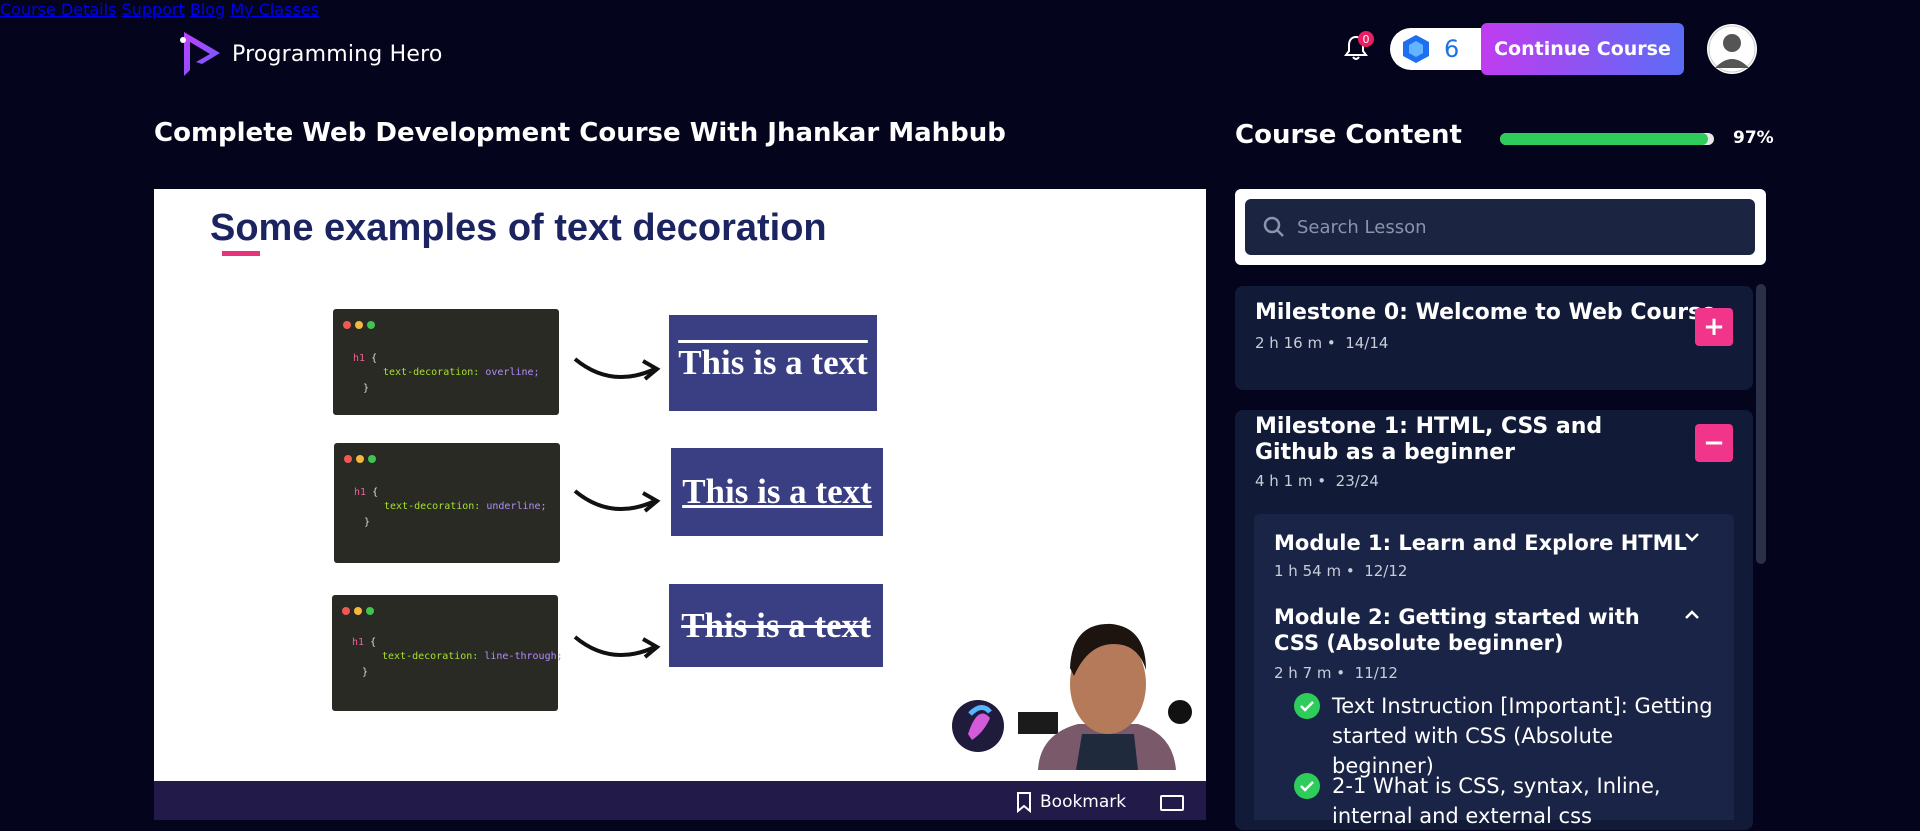  Describe the element at coordinates (1761, 424) in the screenshot. I see `sidebar-scrollbar` at that location.